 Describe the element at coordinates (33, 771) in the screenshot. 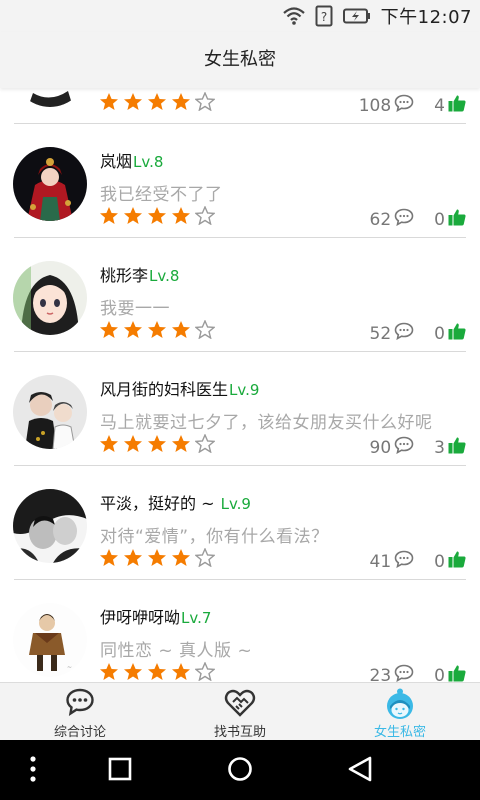

I see `more-options-icon` at that location.